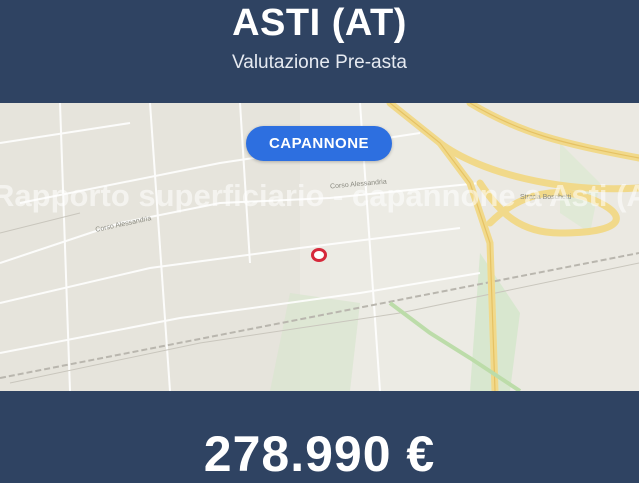  I want to click on price-value: 278.990 €, so click(319, 454).